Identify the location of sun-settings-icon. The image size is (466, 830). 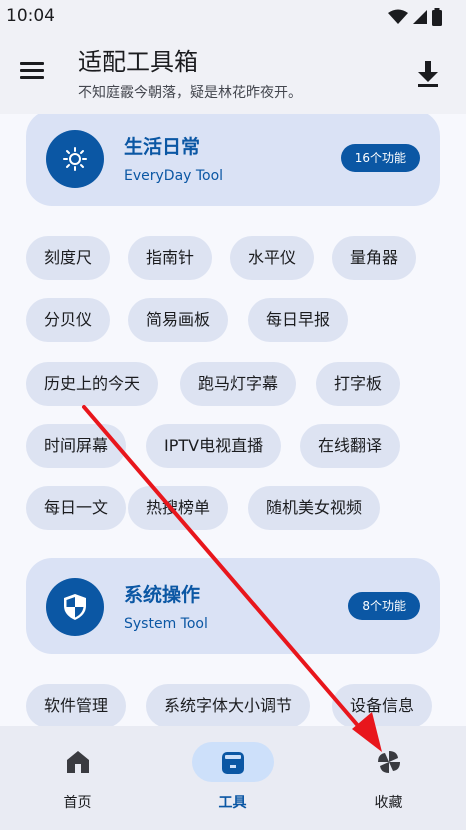
(75, 159).